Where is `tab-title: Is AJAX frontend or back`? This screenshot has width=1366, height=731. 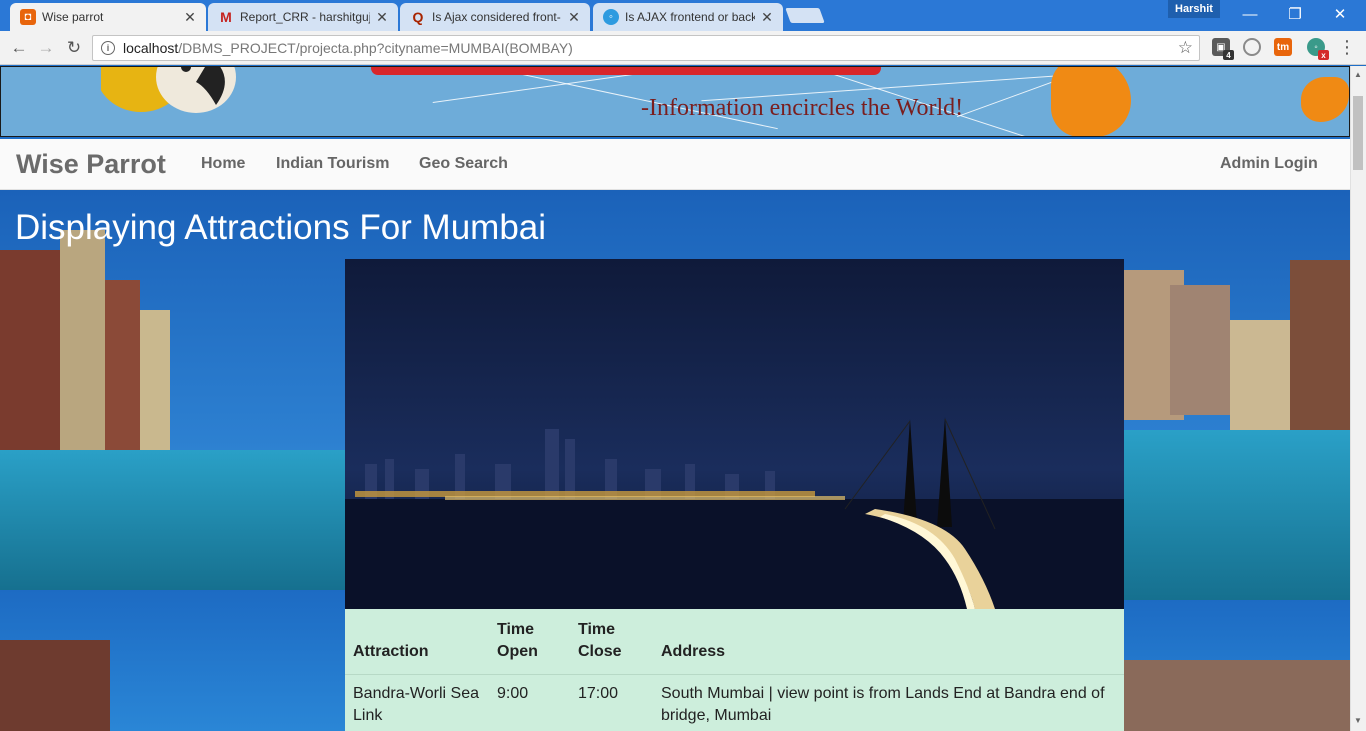
tab-title: Is AJAX frontend or back is located at coordinates (690, 17).